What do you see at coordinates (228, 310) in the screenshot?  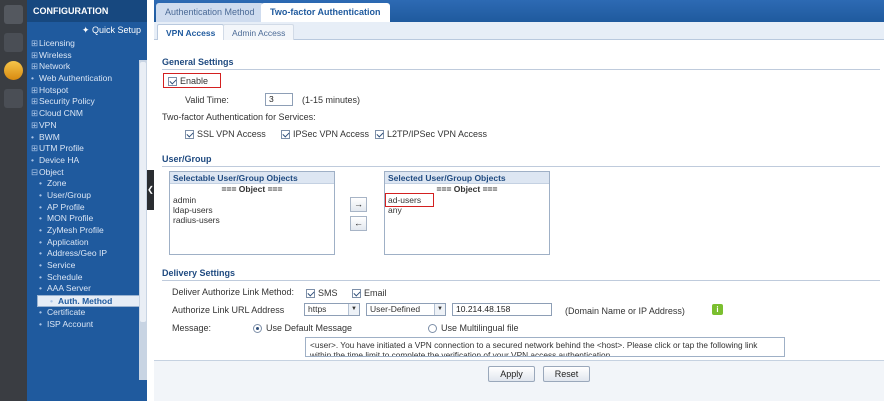 I see `url-address-label: Authorize Link URL Address` at bounding box center [228, 310].